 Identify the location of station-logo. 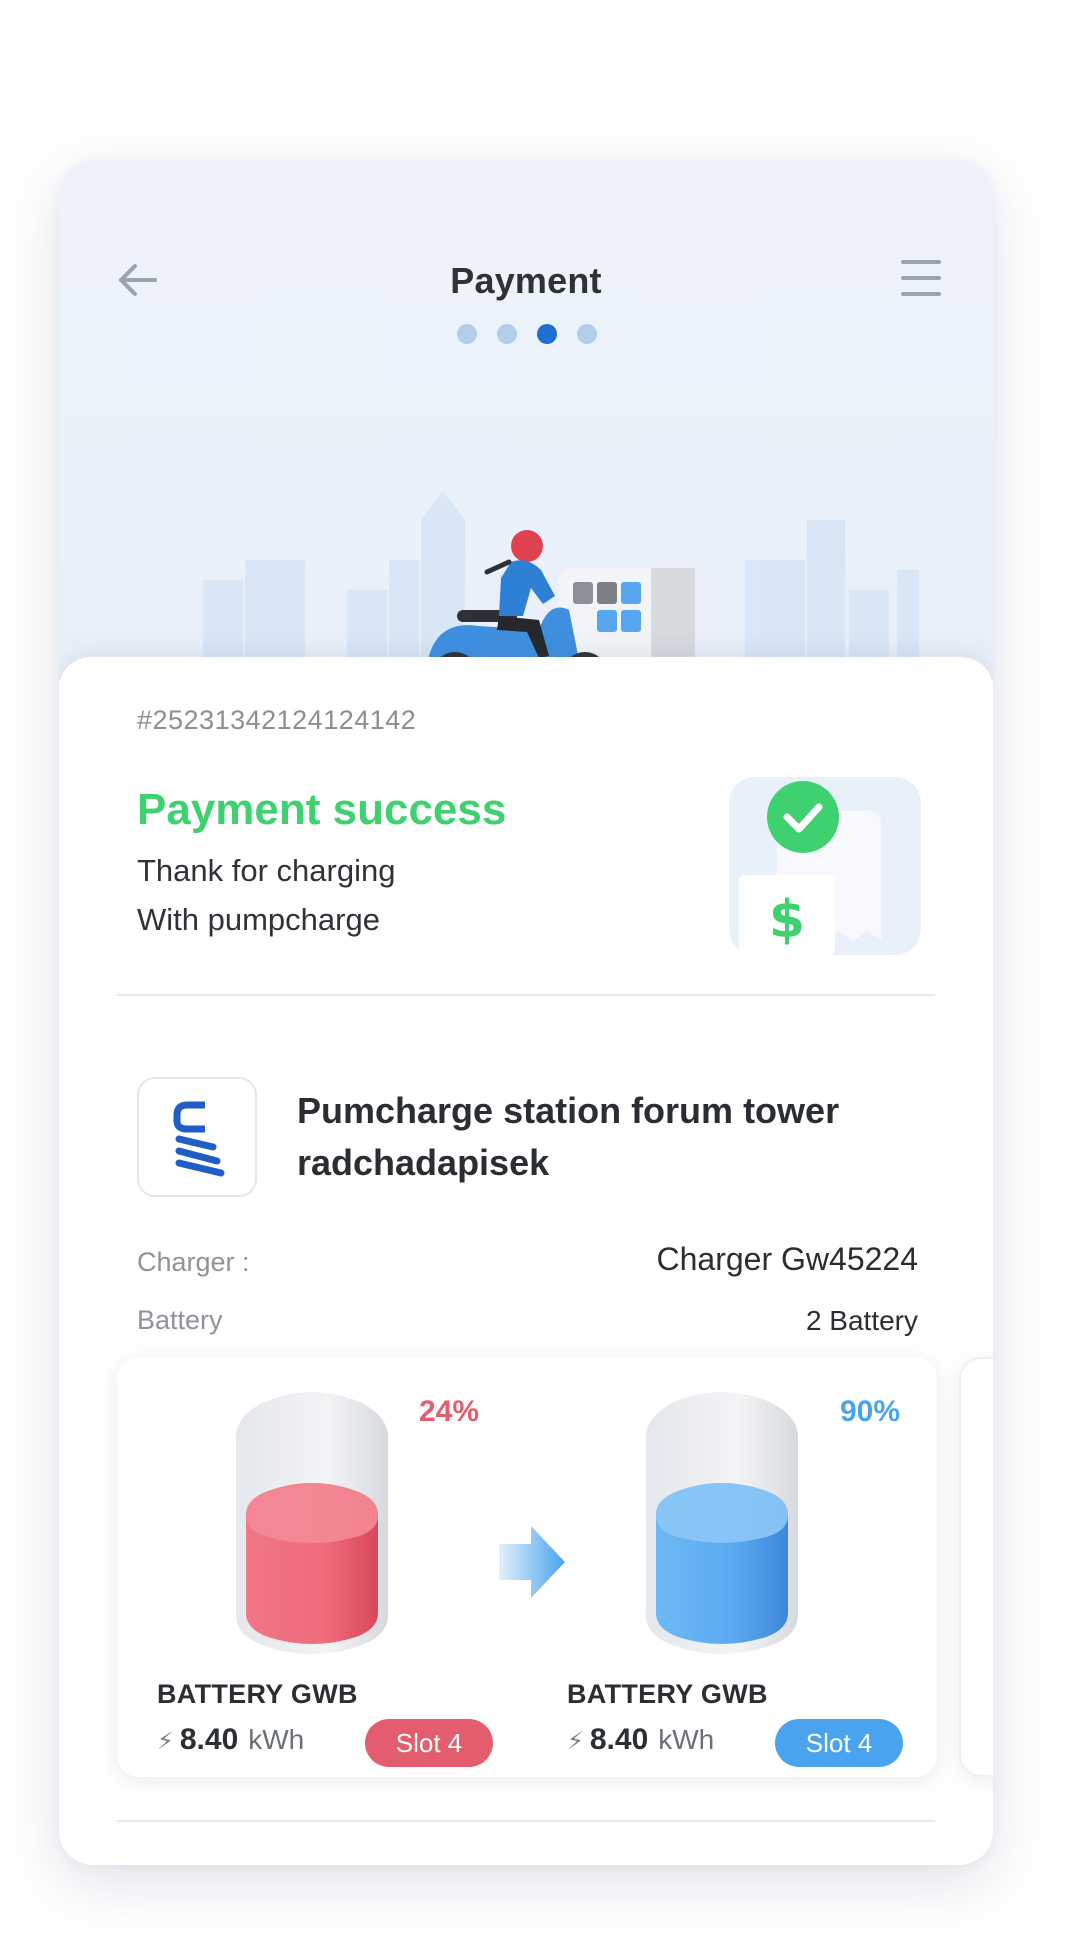
(197, 1137).